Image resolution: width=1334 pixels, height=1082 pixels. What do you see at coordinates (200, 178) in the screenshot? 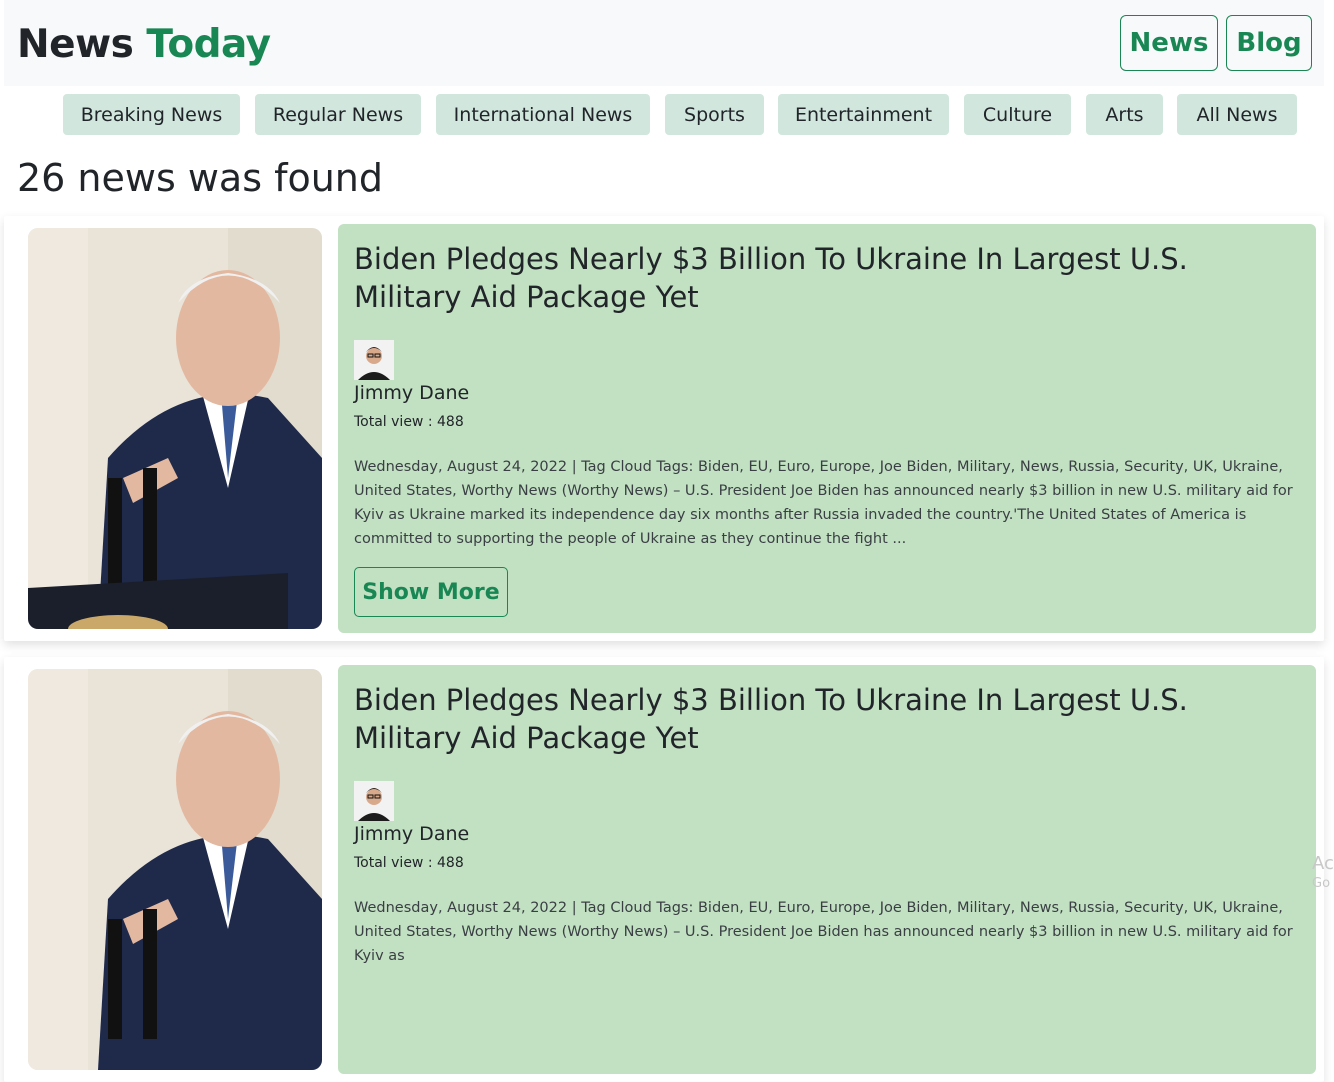
I see `results-count: 26 news was found` at bounding box center [200, 178].